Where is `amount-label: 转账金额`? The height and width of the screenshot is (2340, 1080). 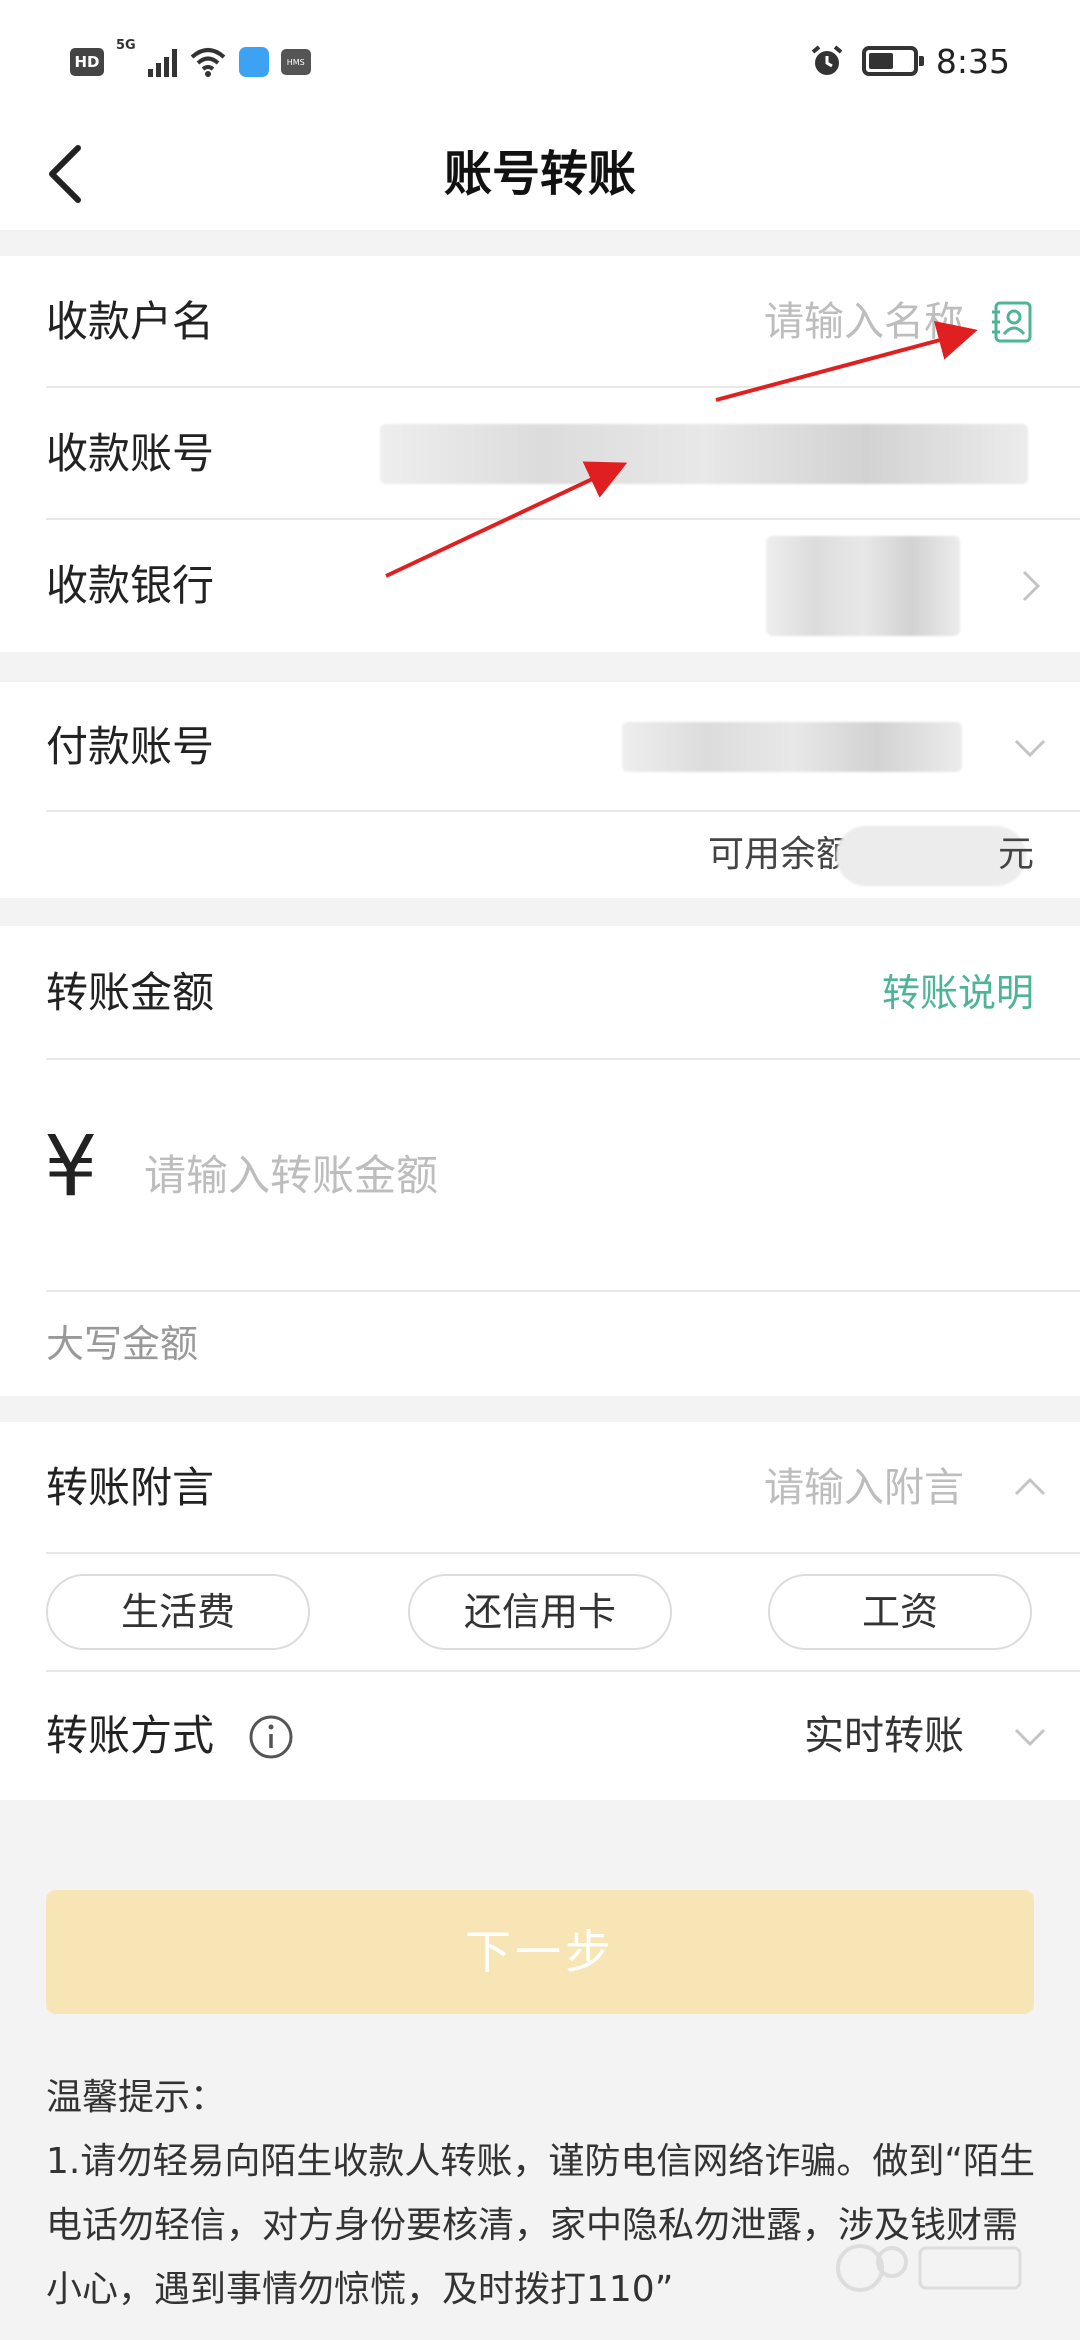
amount-label: 转账金额 is located at coordinates (130, 992).